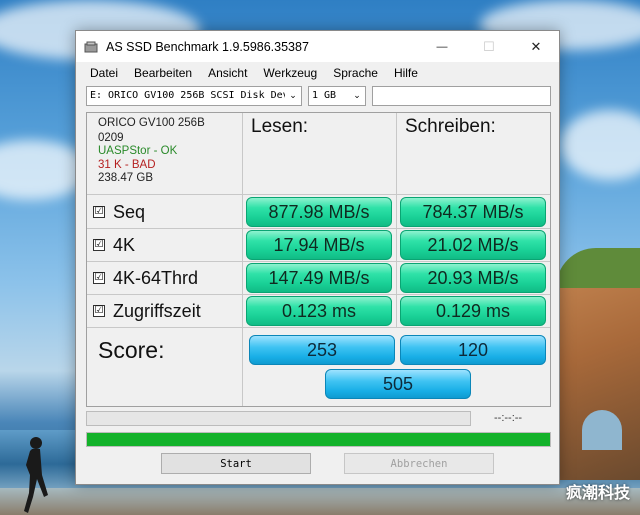  What do you see at coordinates (124, 244) in the screenshot?
I see `test-label: 4K` at bounding box center [124, 244].